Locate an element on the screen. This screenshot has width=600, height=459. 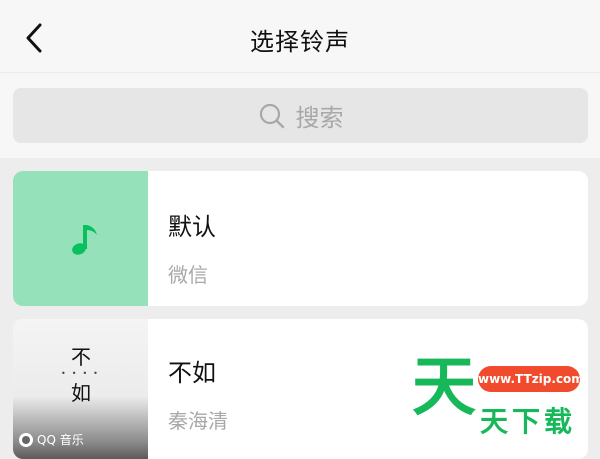
ringtone-cover is located at coordinates (80, 238).